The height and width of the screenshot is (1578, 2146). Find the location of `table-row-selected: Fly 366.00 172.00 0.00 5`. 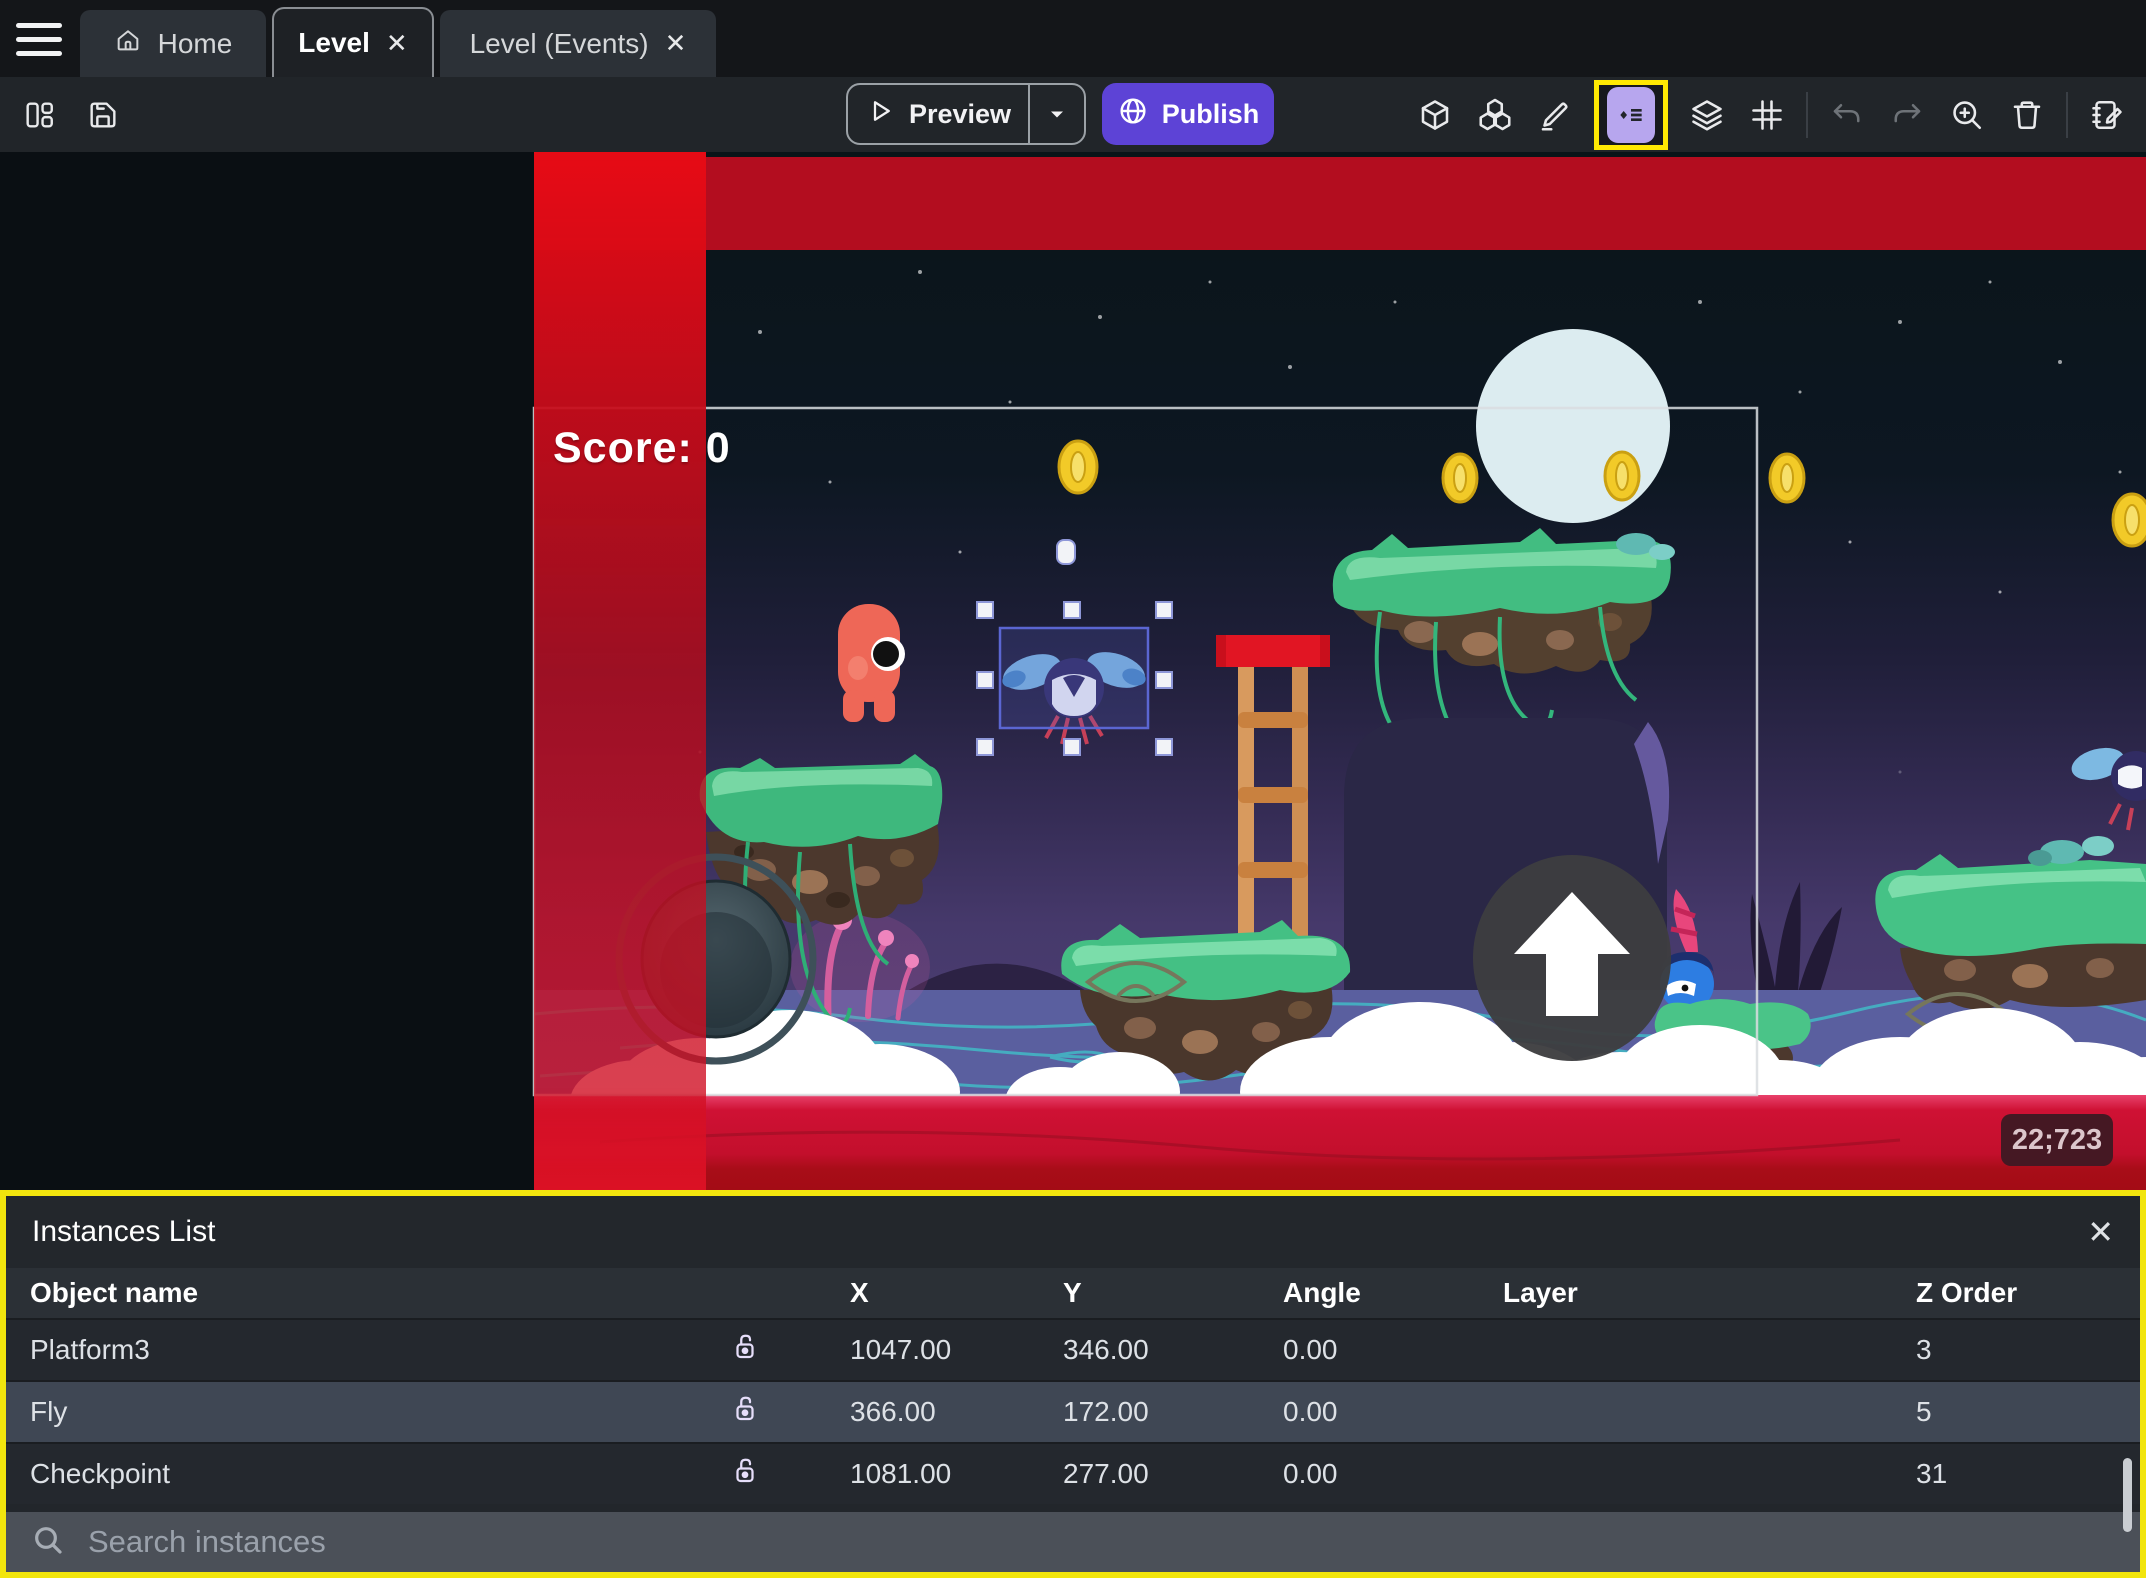

table-row-selected: Fly 366.00 172.00 0.00 5 is located at coordinates (1073, 1411).